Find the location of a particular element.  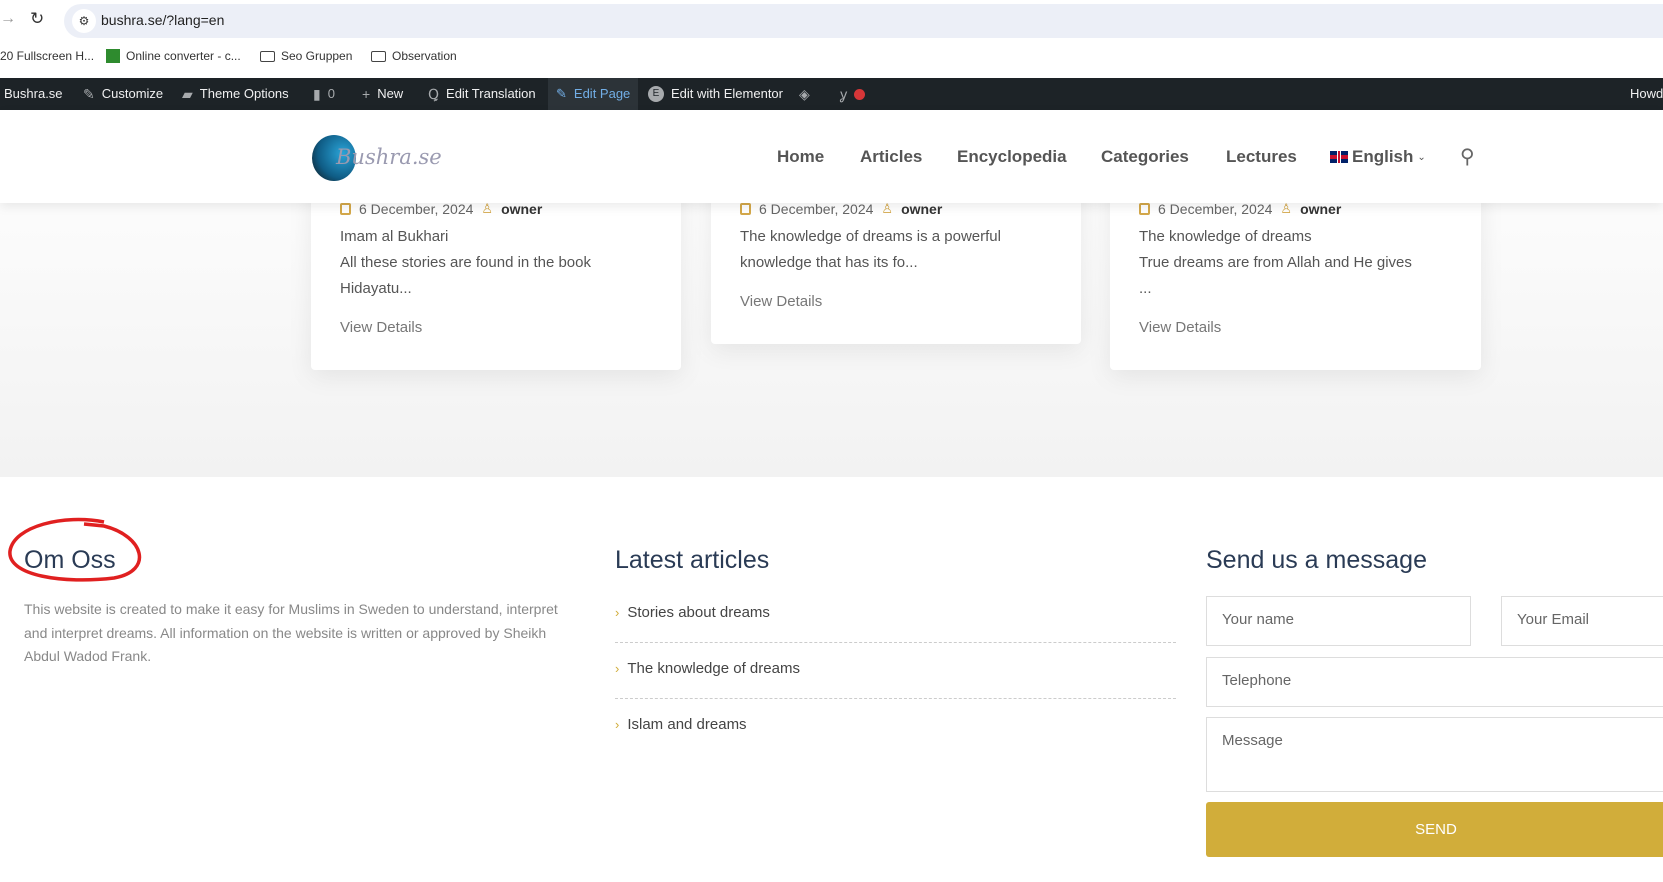

label: Howd is located at coordinates (1646, 93).